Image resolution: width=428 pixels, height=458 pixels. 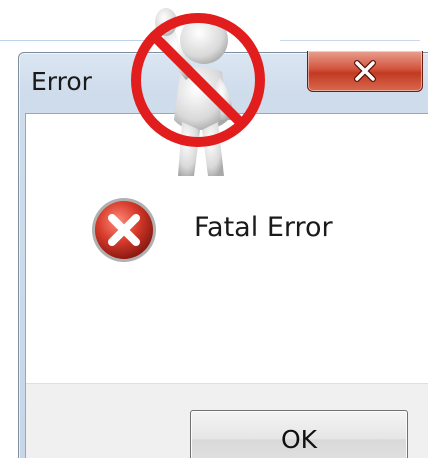 I want to click on stop-hand-figure-icon, so click(x=200, y=90).